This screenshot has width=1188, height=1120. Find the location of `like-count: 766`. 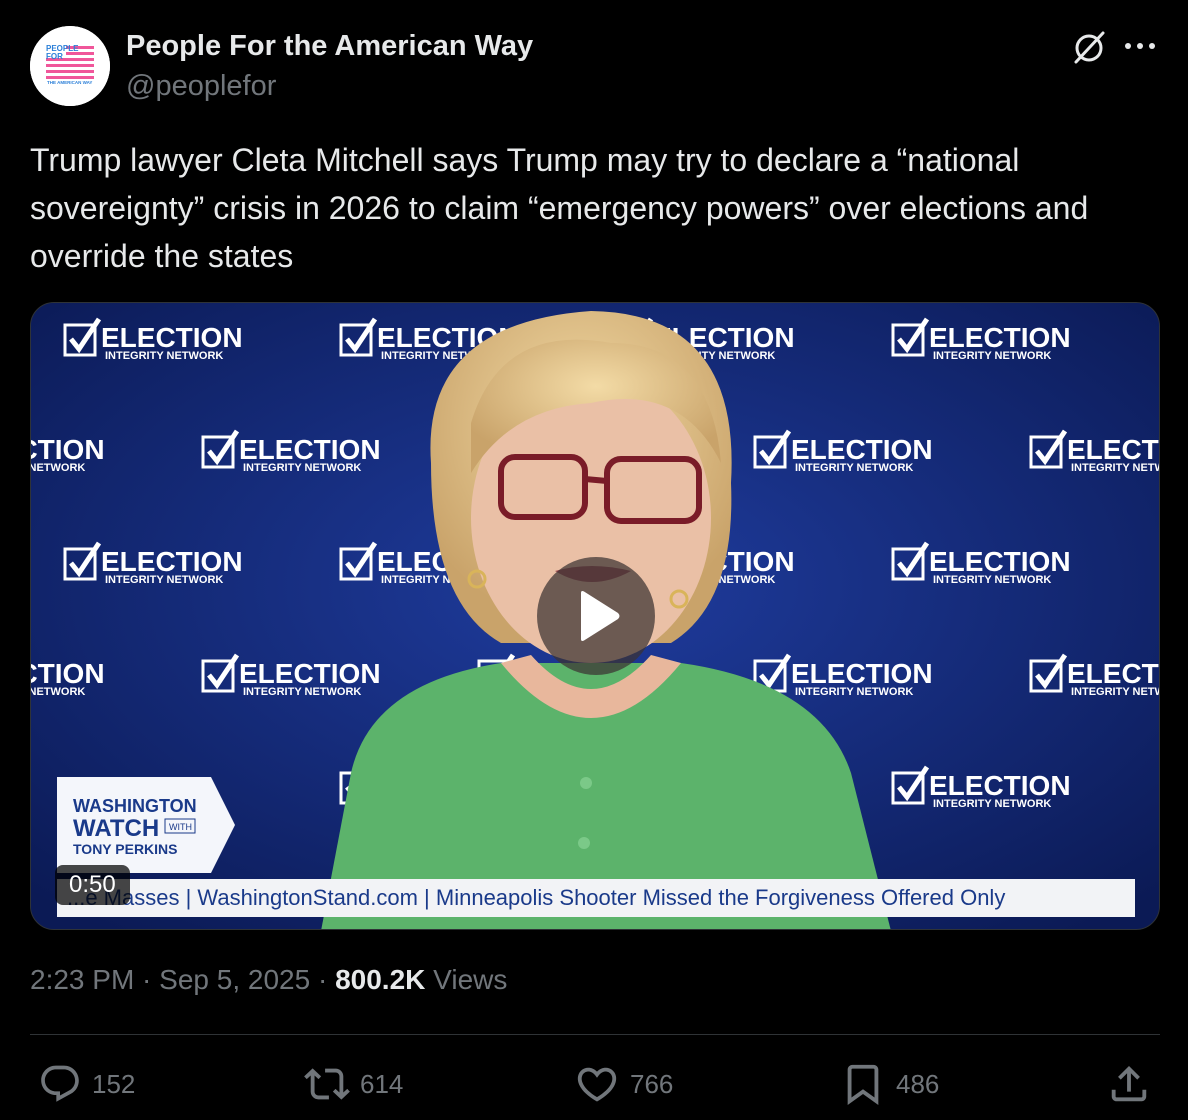

like-count: 766 is located at coordinates (652, 1083).